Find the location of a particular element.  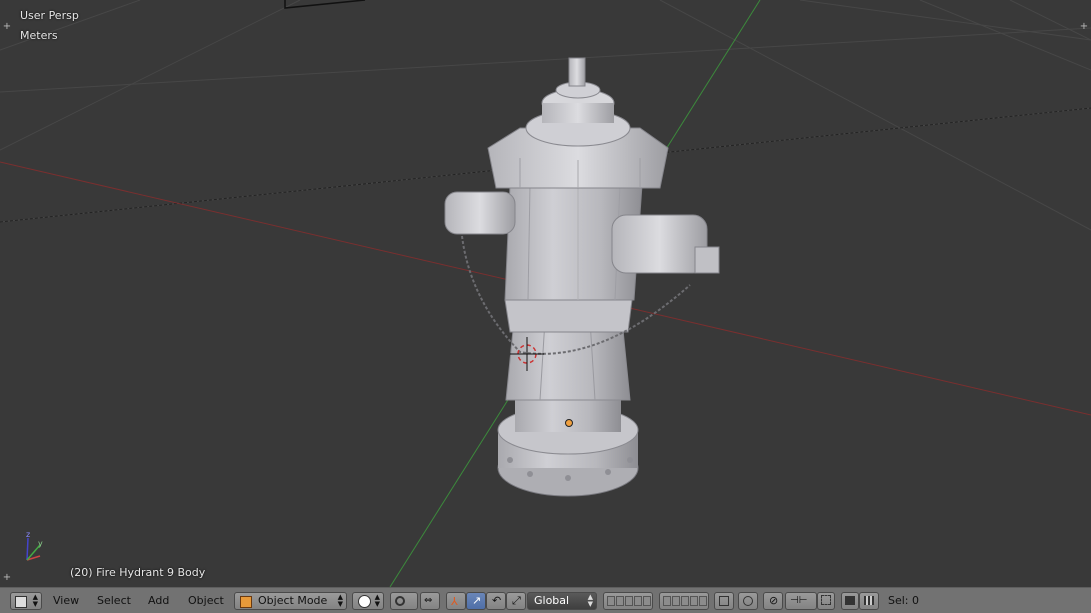

snap-element-select: ⊣⊢ is located at coordinates (801, 601).